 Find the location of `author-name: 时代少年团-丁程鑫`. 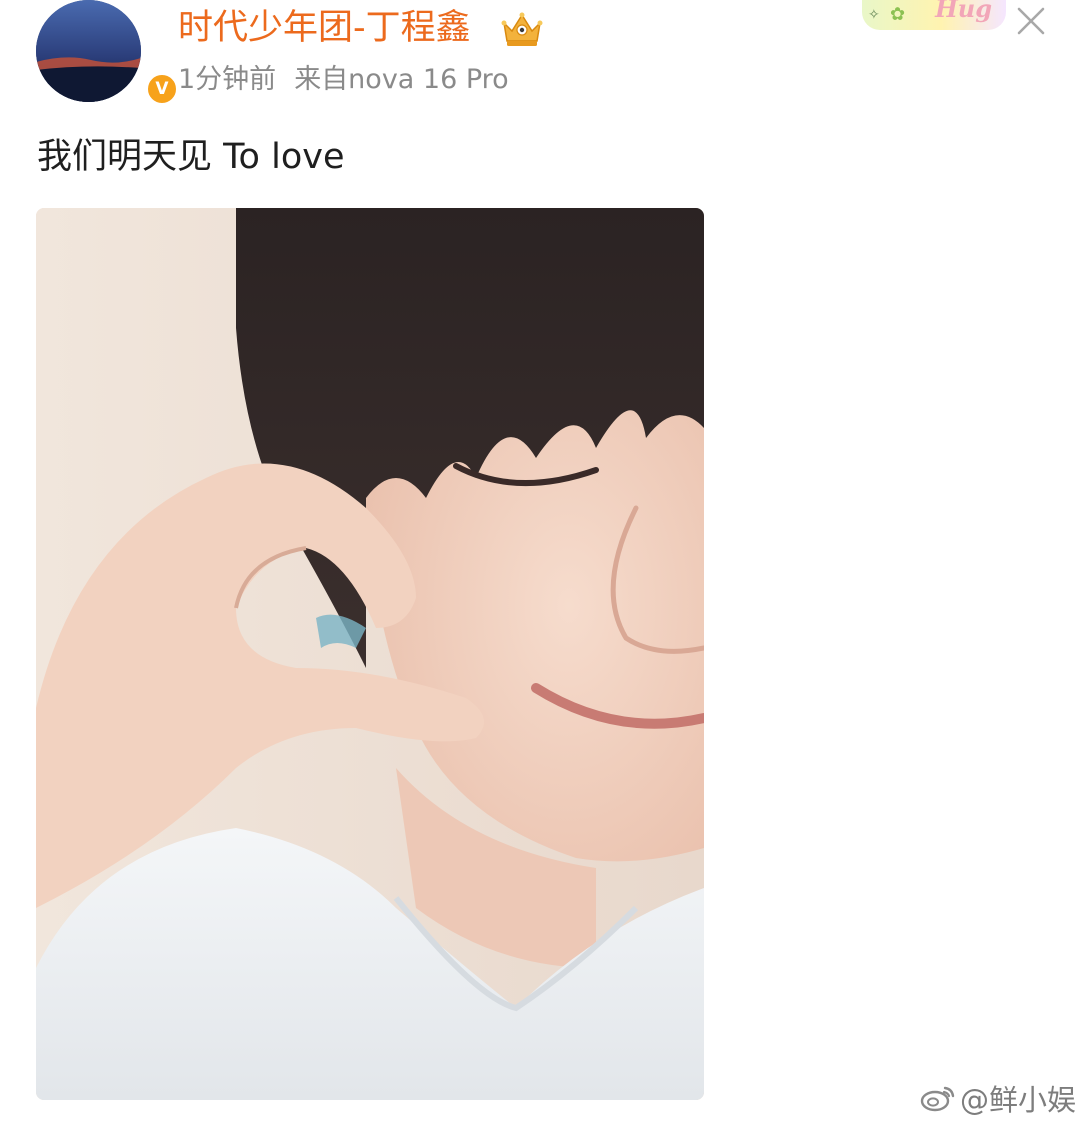

author-name: 时代少年团-丁程鑫 is located at coordinates (324, 28).